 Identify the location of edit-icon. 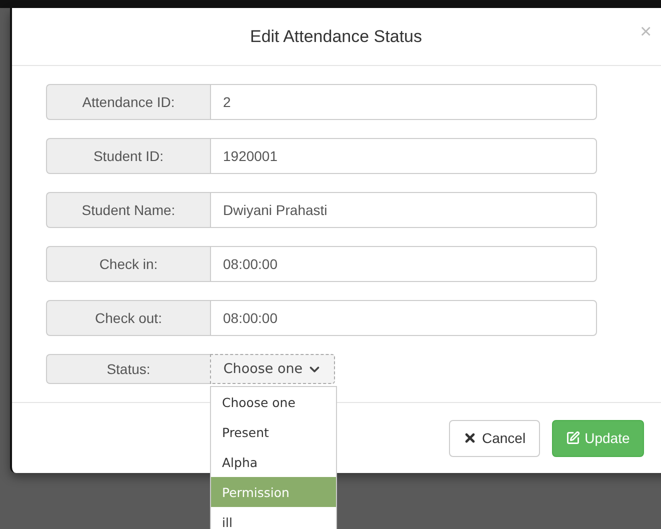
(573, 438).